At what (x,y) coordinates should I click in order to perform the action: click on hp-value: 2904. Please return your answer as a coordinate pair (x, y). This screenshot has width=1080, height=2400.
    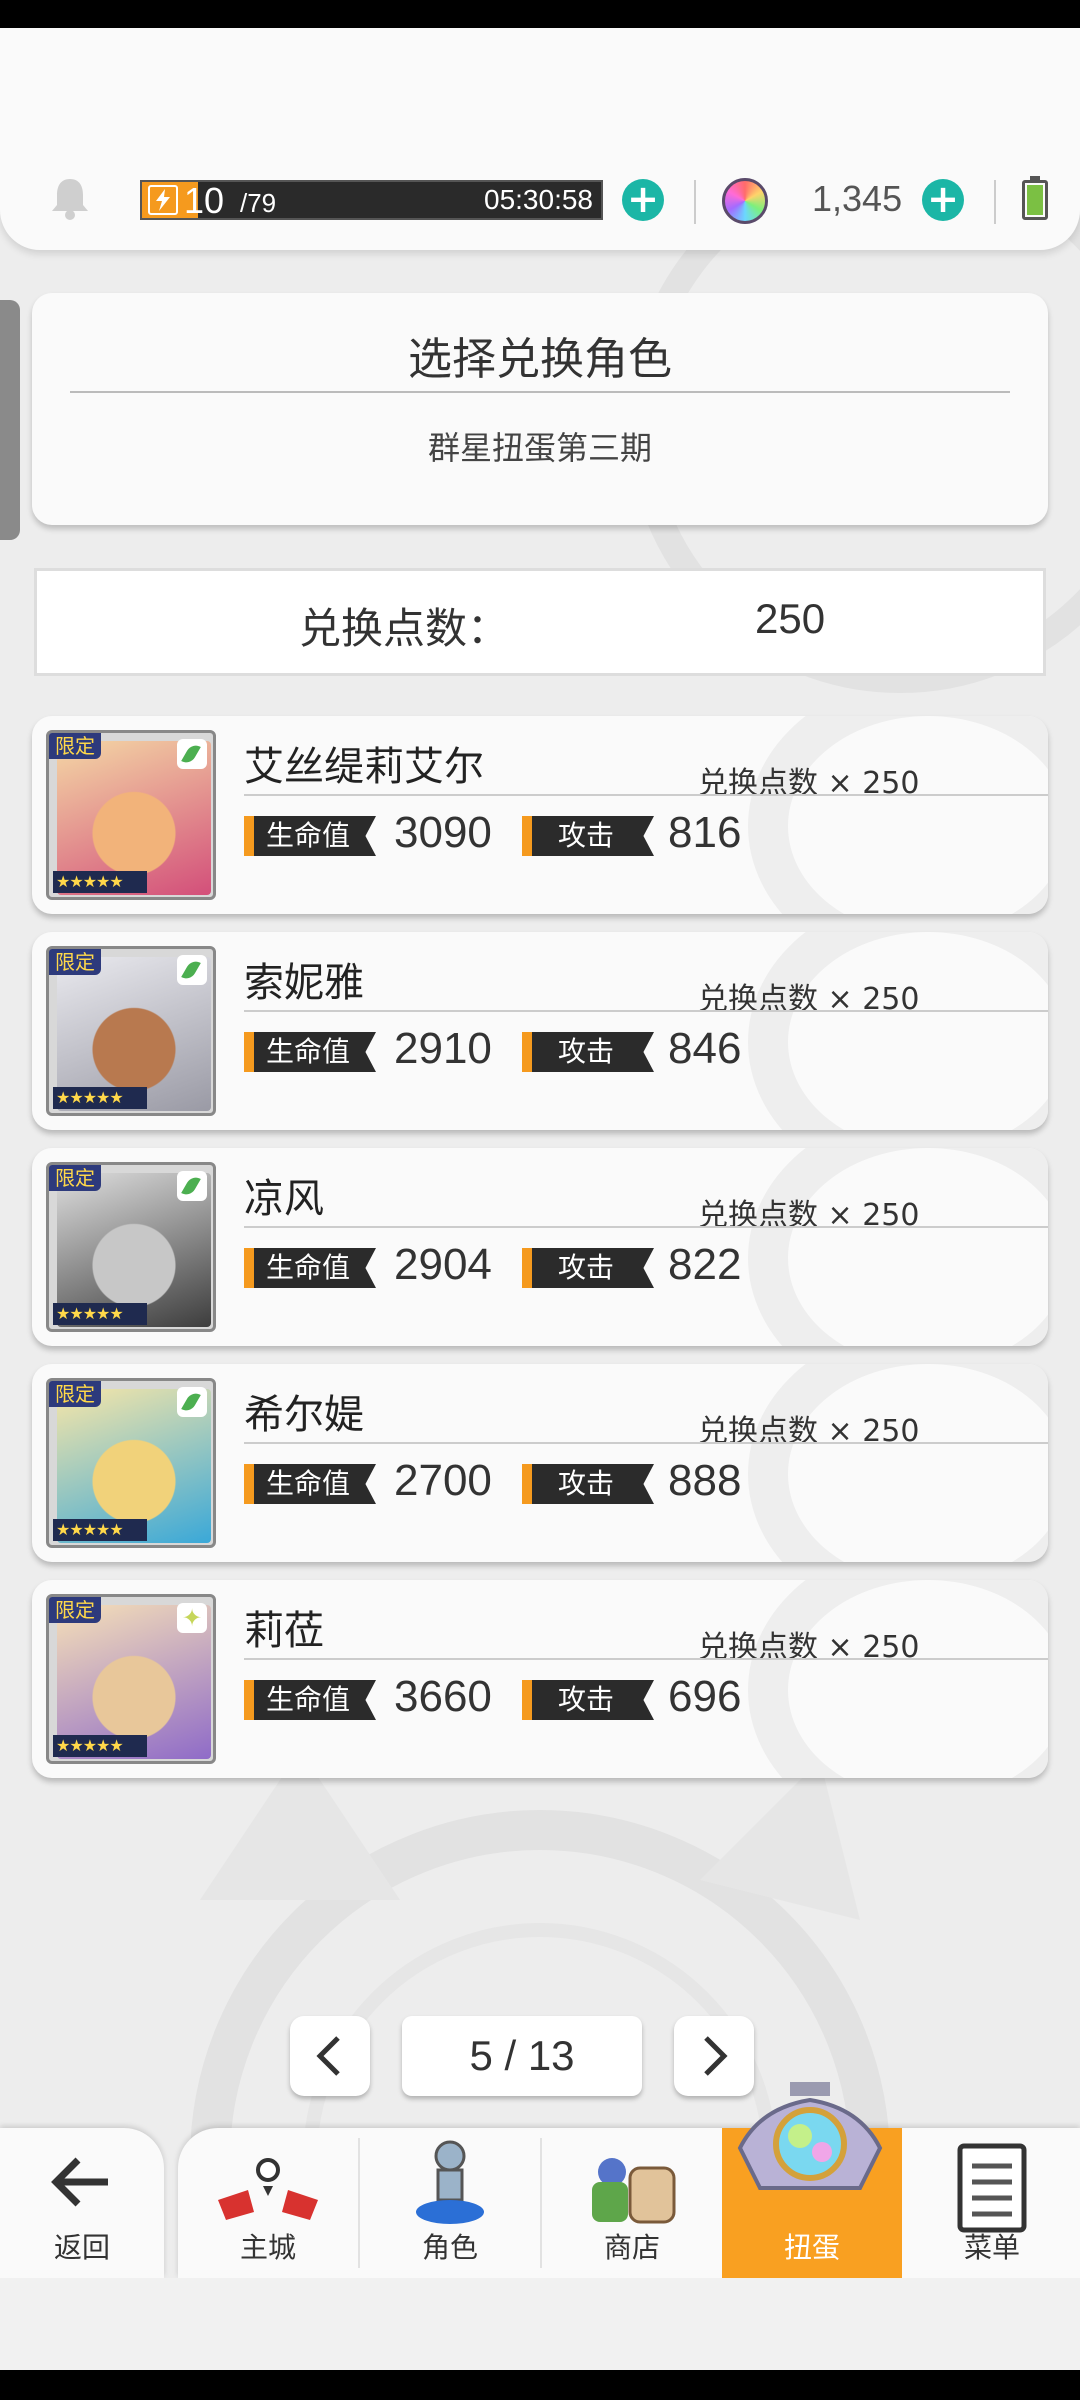
    Looking at the image, I should click on (443, 1264).